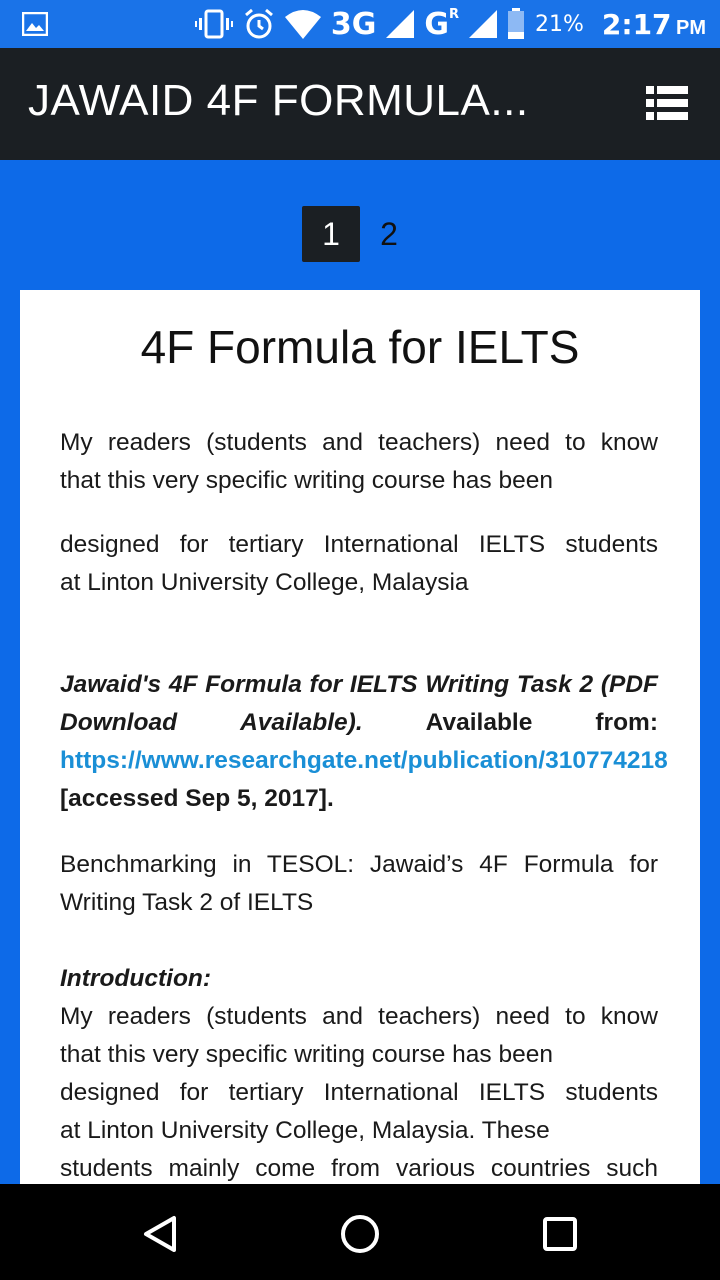  What do you see at coordinates (559, 24) in the screenshot?
I see `battery-percent: 21%` at bounding box center [559, 24].